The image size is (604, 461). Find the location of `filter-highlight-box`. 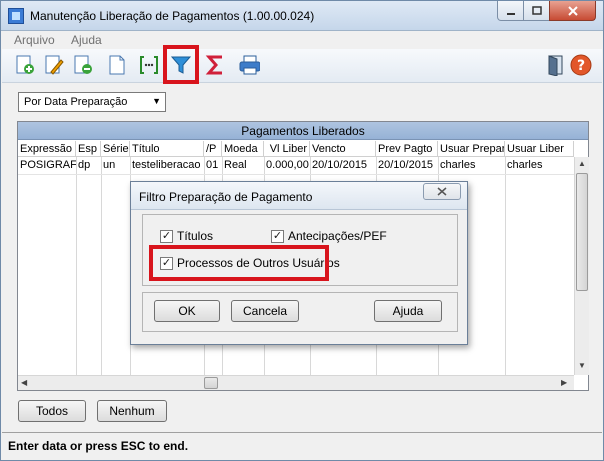

filter-highlight-box is located at coordinates (181, 64).